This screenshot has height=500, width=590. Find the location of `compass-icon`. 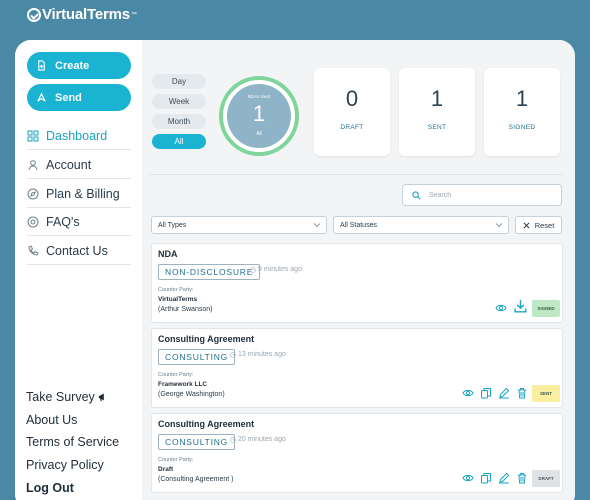

compass-icon is located at coordinates (33, 194).